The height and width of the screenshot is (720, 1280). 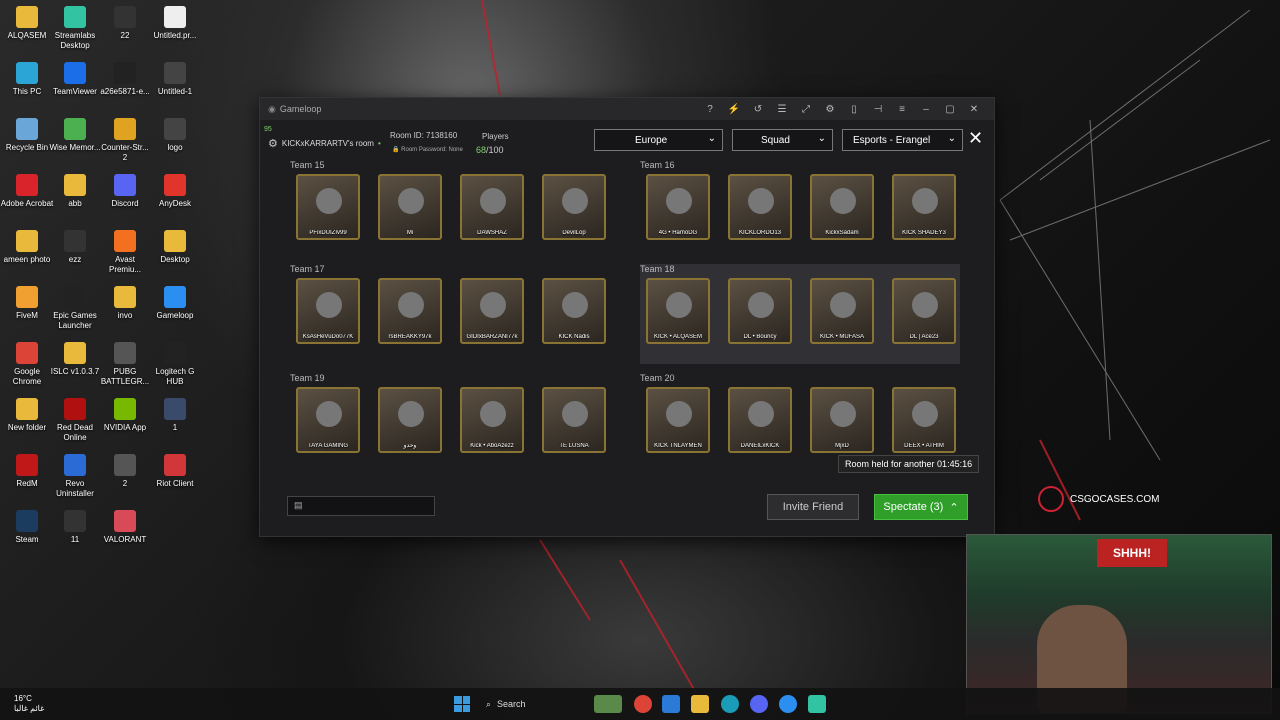 What do you see at coordinates (854, 109) in the screenshot?
I see `sidebar-toggle-icon: ▯` at bounding box center [854, 109].